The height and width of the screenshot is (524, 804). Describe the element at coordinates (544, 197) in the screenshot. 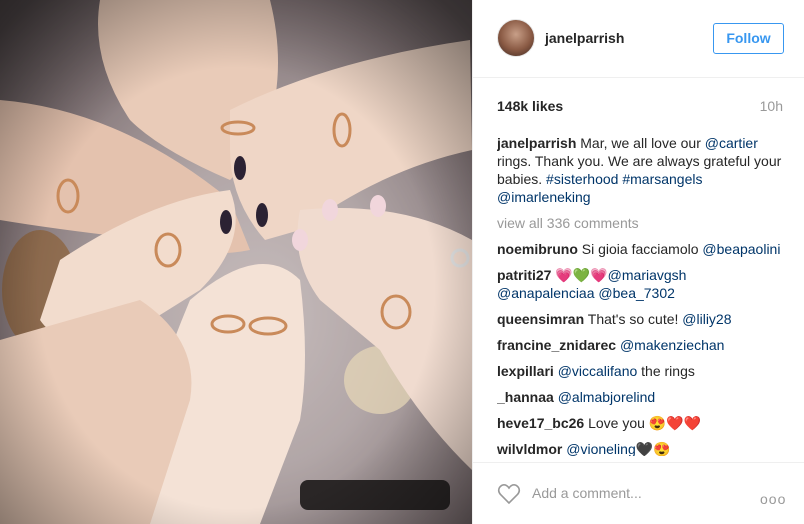

I see `caption-mention: @imarleneking` at that location.